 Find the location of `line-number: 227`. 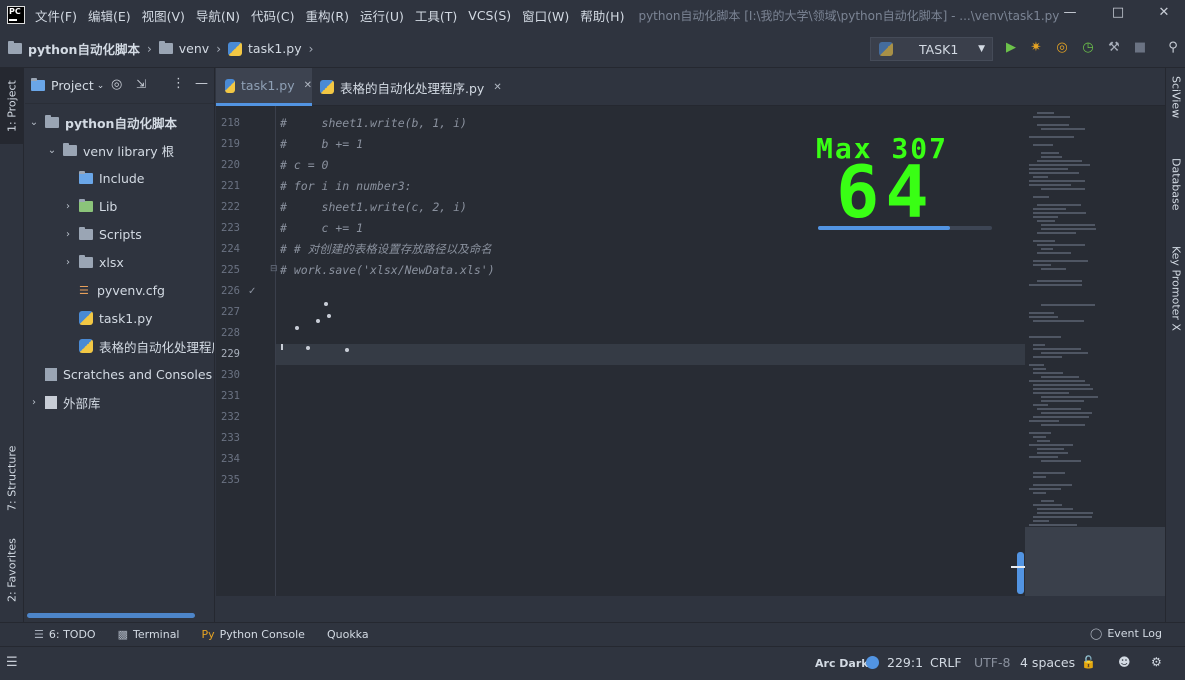

line-number: 227 is located at coordinates (230, 312).